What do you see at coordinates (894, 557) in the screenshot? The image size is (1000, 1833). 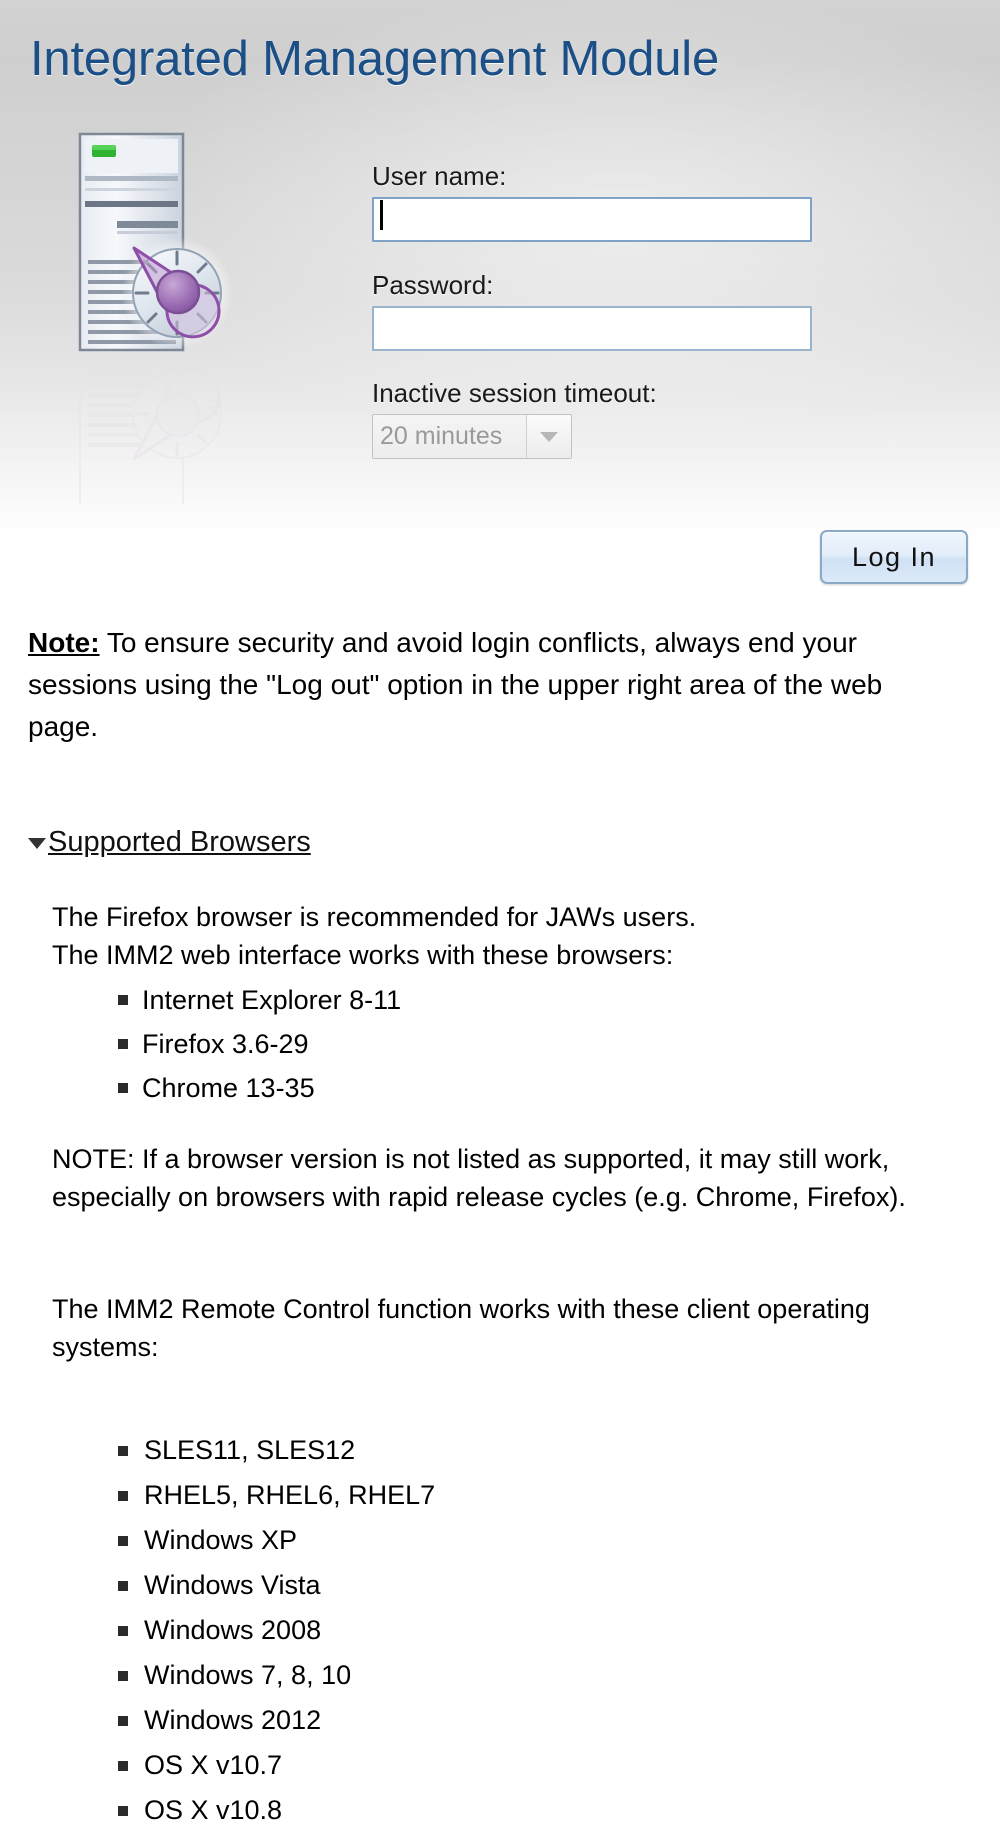 I see `login-button: Log In` at bounding box center [894, 557].